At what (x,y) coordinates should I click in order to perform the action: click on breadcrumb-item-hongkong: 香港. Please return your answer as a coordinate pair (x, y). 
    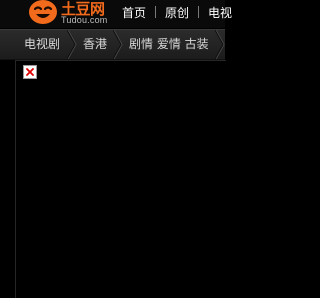
    Looking at the image, I should click on (95, 44).